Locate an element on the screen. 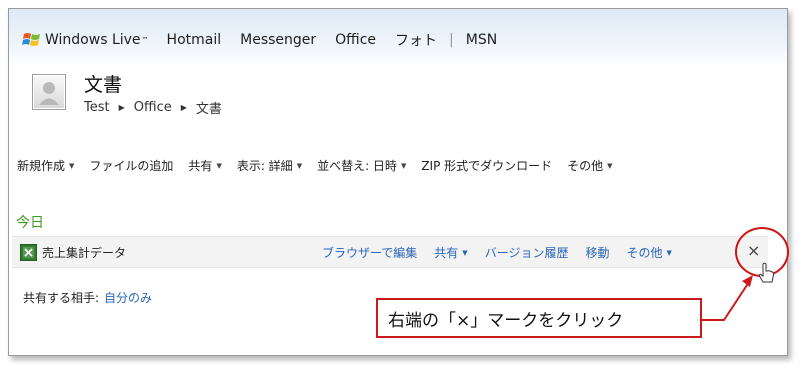  instruction-callout: 右端の「×」マークをクリック is located at coordinates (539, 318).